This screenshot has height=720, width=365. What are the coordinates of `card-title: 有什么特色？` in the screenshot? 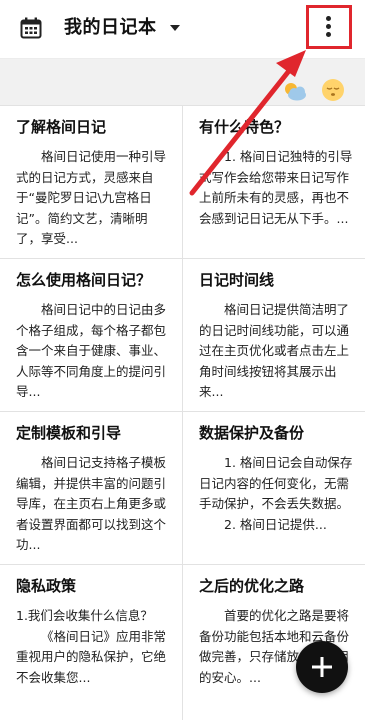 It's located at (244, 127).